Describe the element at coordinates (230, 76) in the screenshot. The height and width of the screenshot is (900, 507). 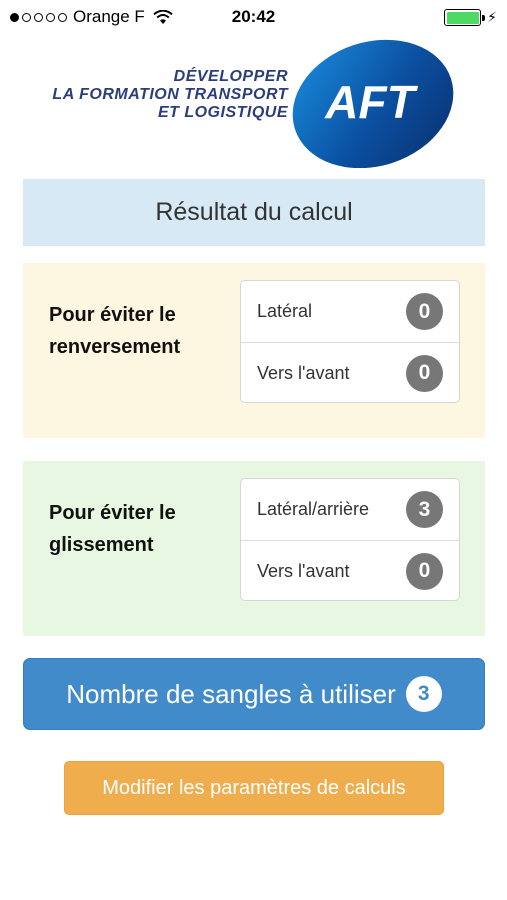
I see `logo-line-1: DÉVELOPPER` at that location.